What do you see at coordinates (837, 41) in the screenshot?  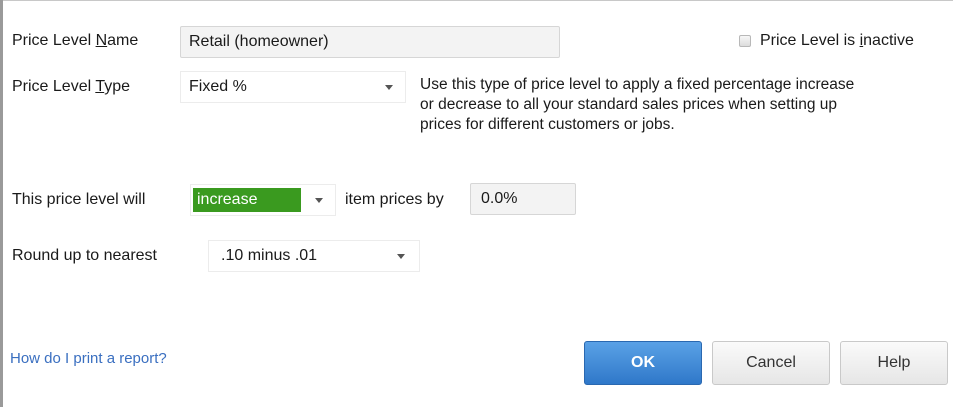 I see `inactive-label: Price Level is inactive` at bounding box center [837, 41].